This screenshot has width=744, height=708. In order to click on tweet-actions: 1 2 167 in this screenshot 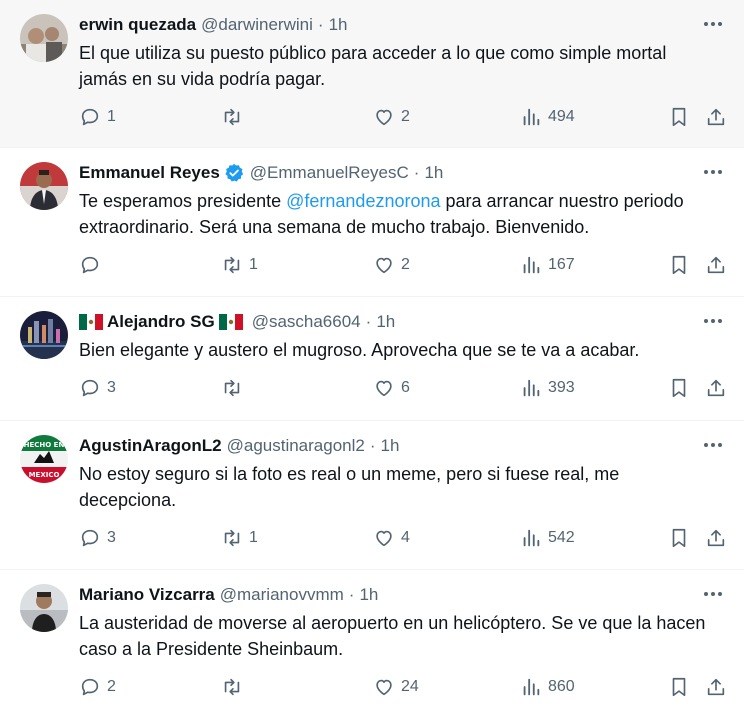, I will do `click(402, 269)`.